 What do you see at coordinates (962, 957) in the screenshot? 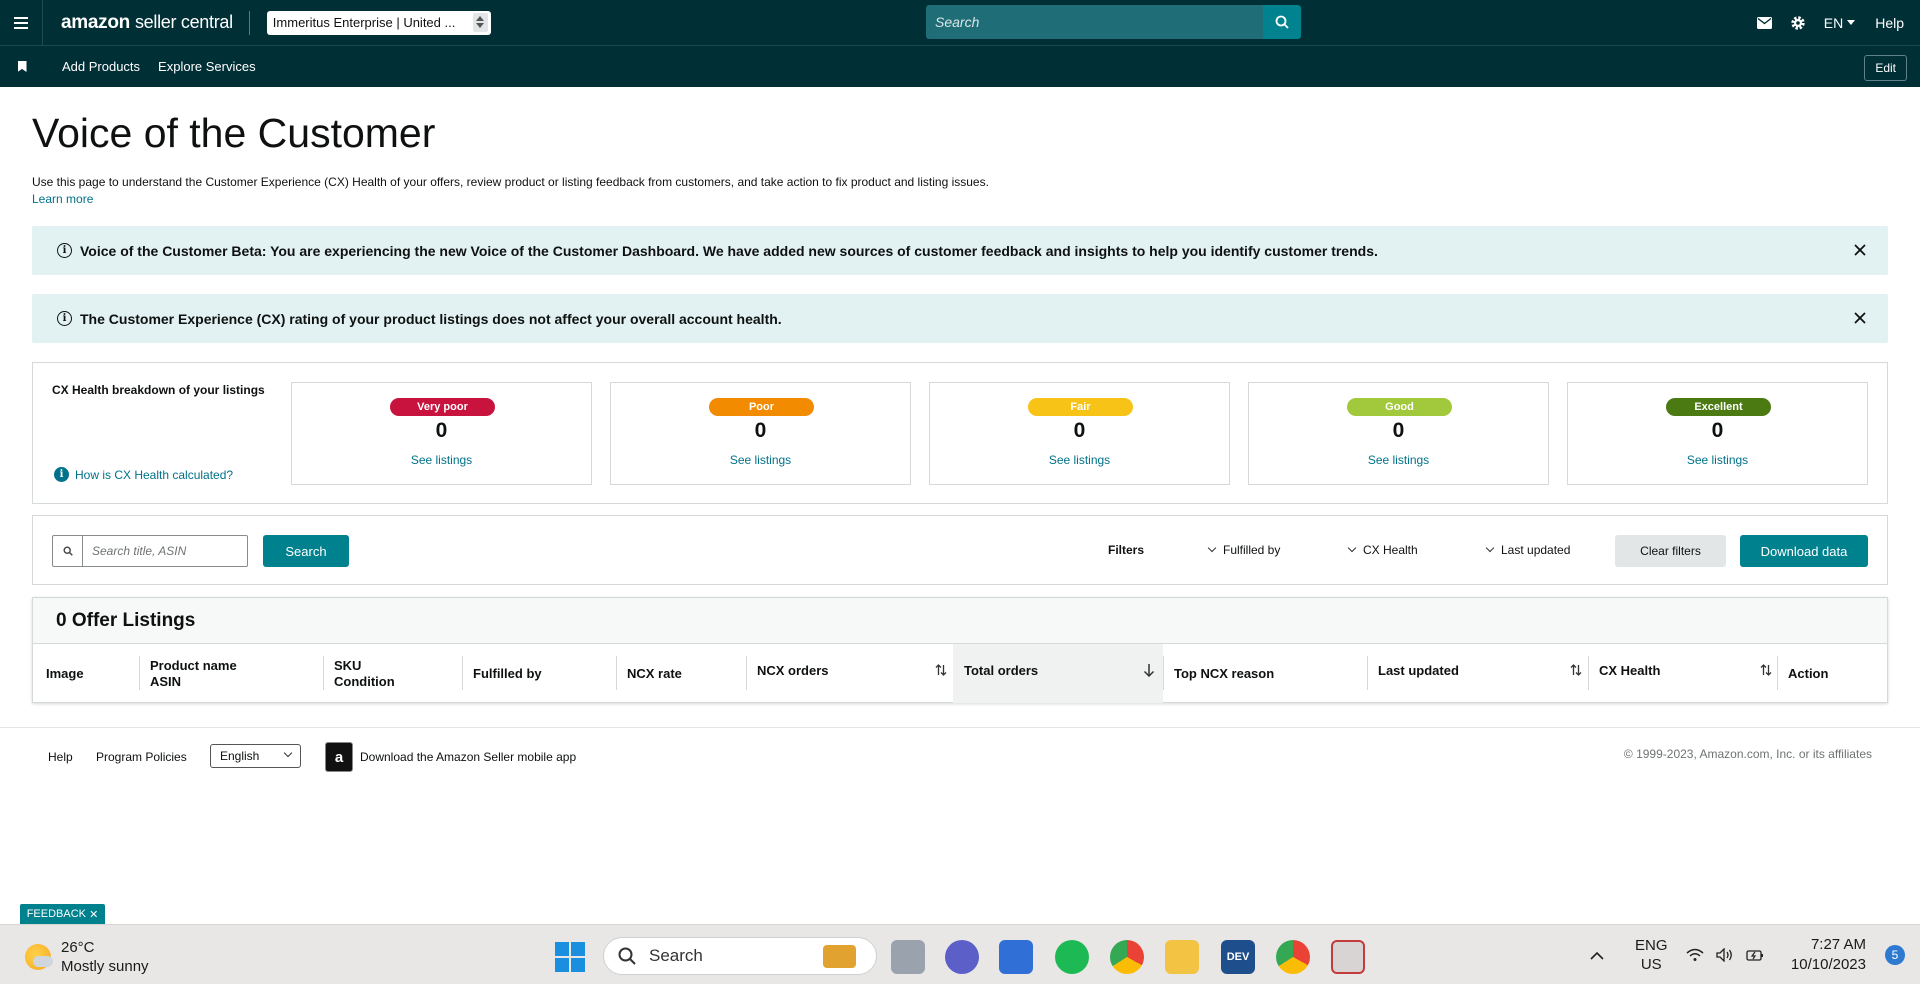
I see `teams-meet-icon` at bounding box center [962, 957].